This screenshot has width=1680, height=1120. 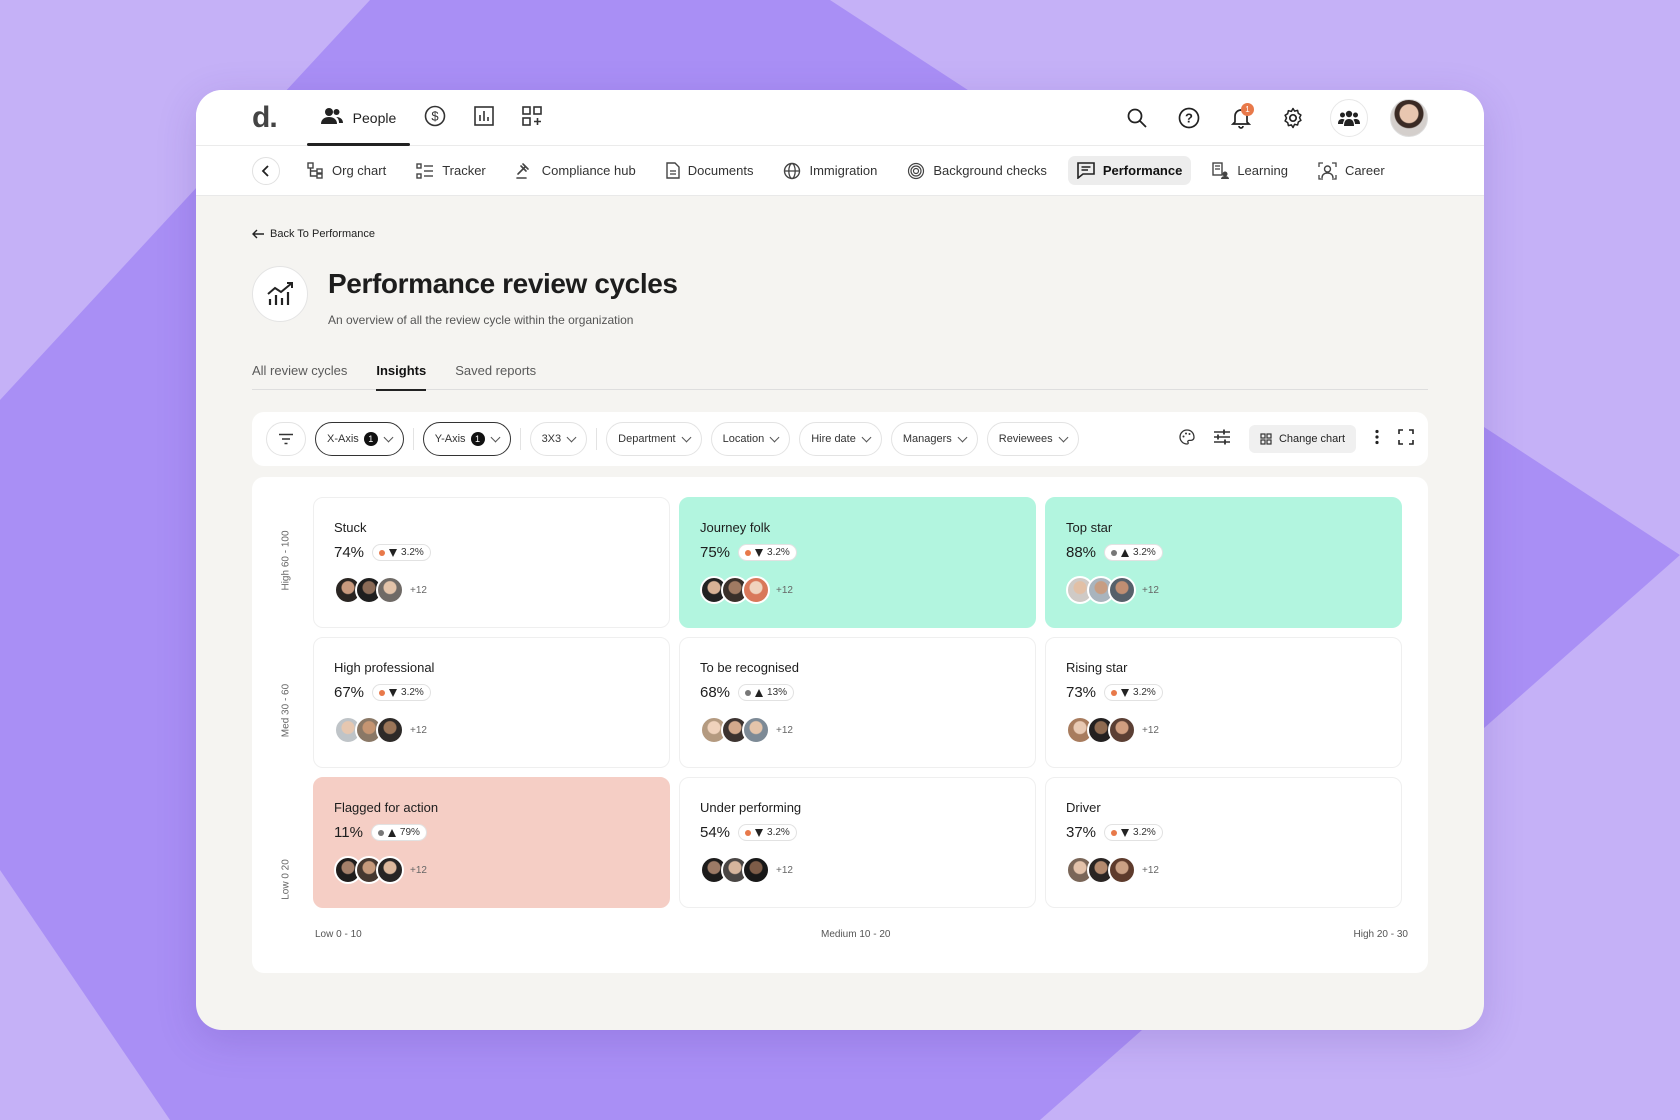 I want to click on top-nav-people: People, so click(x=358, y=118).